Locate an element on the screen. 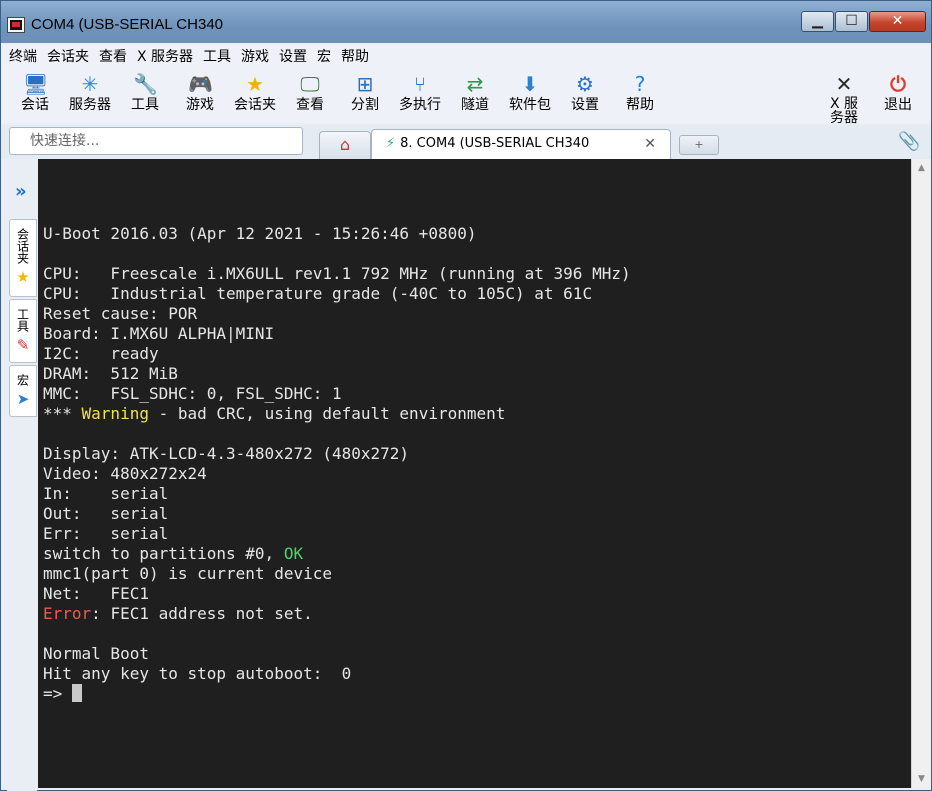  terminal-text: Board: I.MX6U ALPHA|MINI is located at coordinates (159, 333).